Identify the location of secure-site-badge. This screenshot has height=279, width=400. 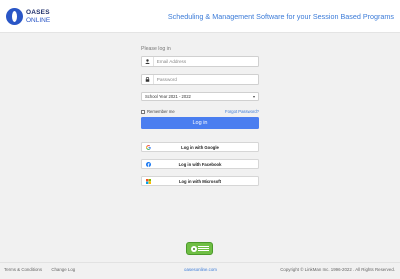
(199, 248).